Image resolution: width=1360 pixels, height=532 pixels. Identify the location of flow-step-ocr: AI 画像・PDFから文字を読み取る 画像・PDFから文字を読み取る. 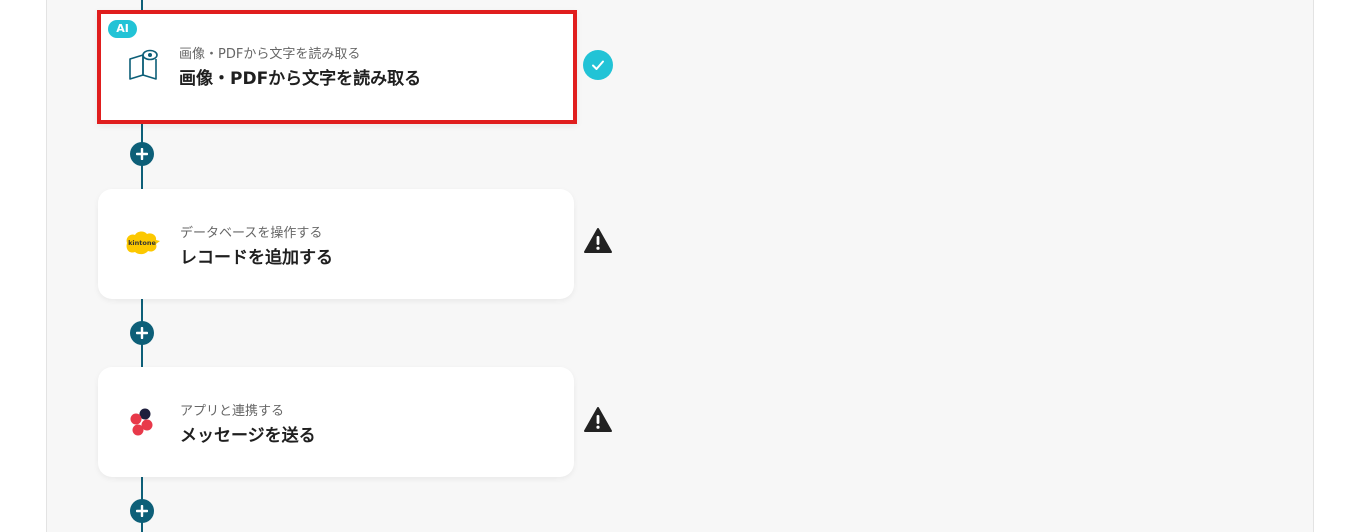
(337, 67).